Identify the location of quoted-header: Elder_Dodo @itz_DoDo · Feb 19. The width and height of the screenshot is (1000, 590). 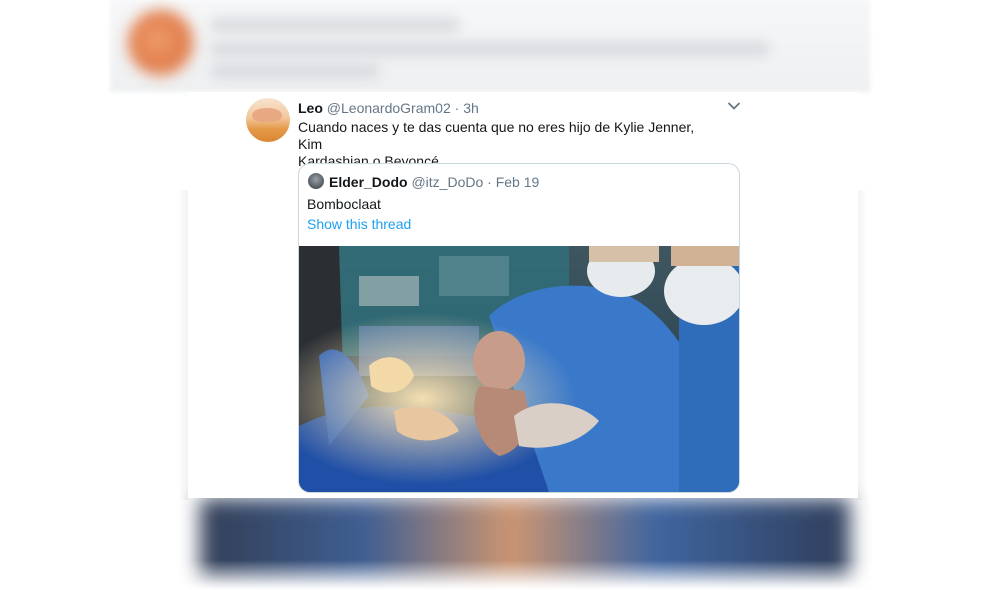
(434, 182).